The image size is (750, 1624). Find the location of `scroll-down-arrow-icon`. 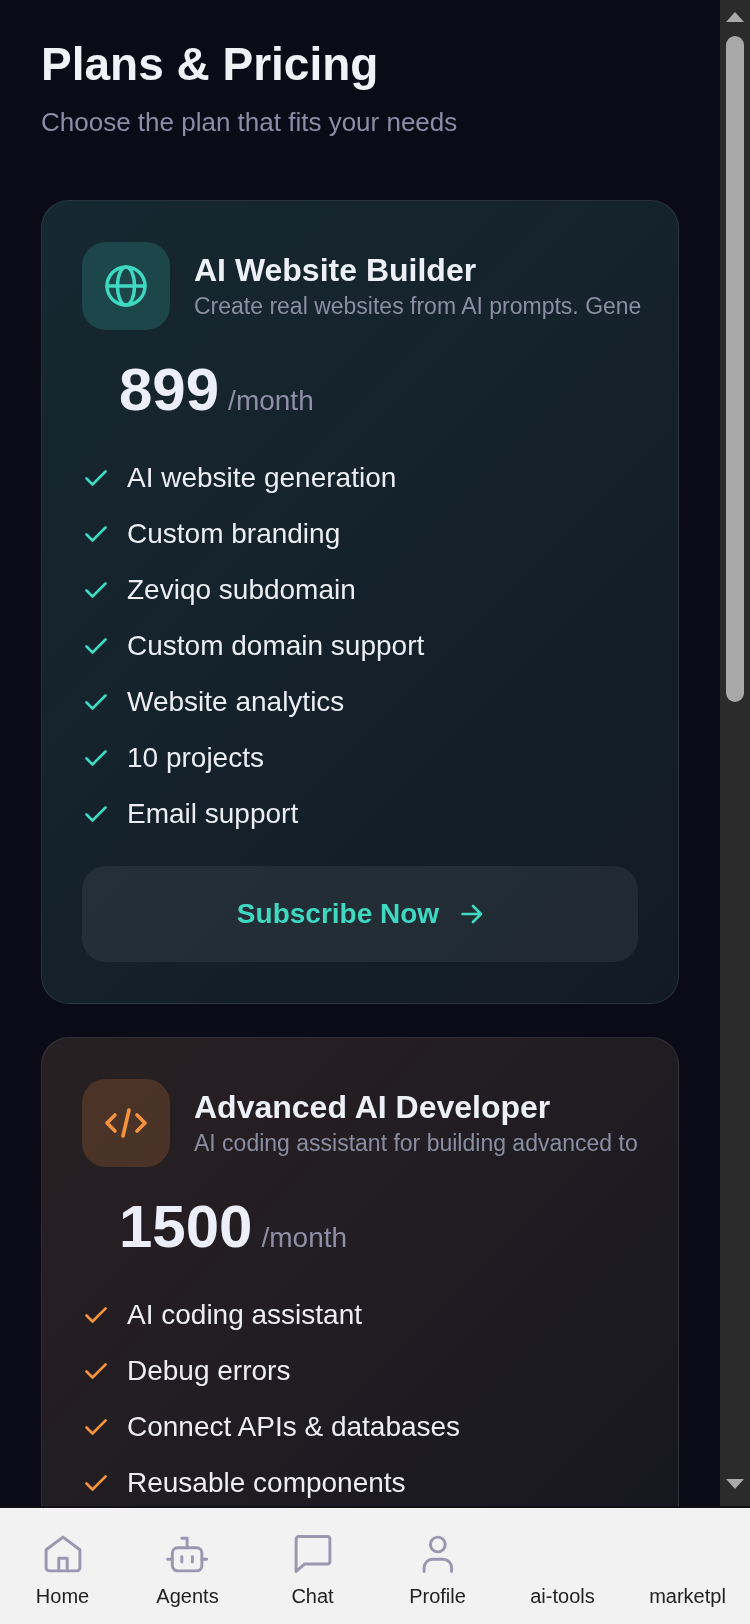

scroll-down-arrow-icon is located at coordinates (735, 1484).